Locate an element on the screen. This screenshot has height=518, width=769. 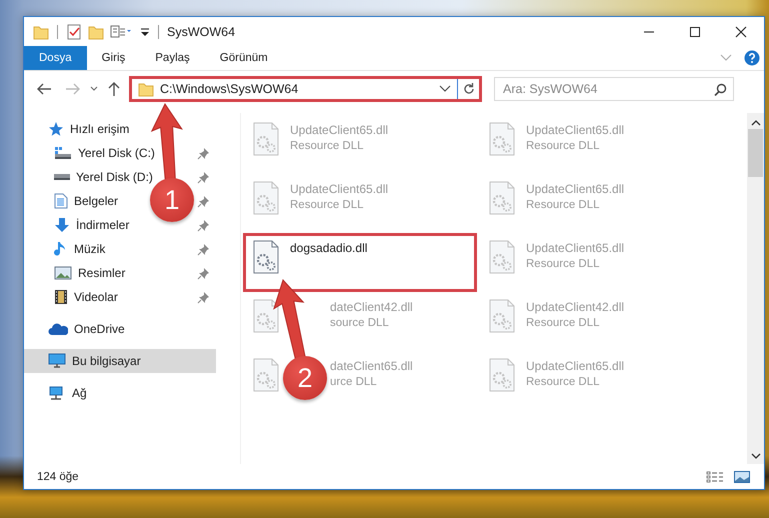
folder-icon is located at coordinates (146, 89).